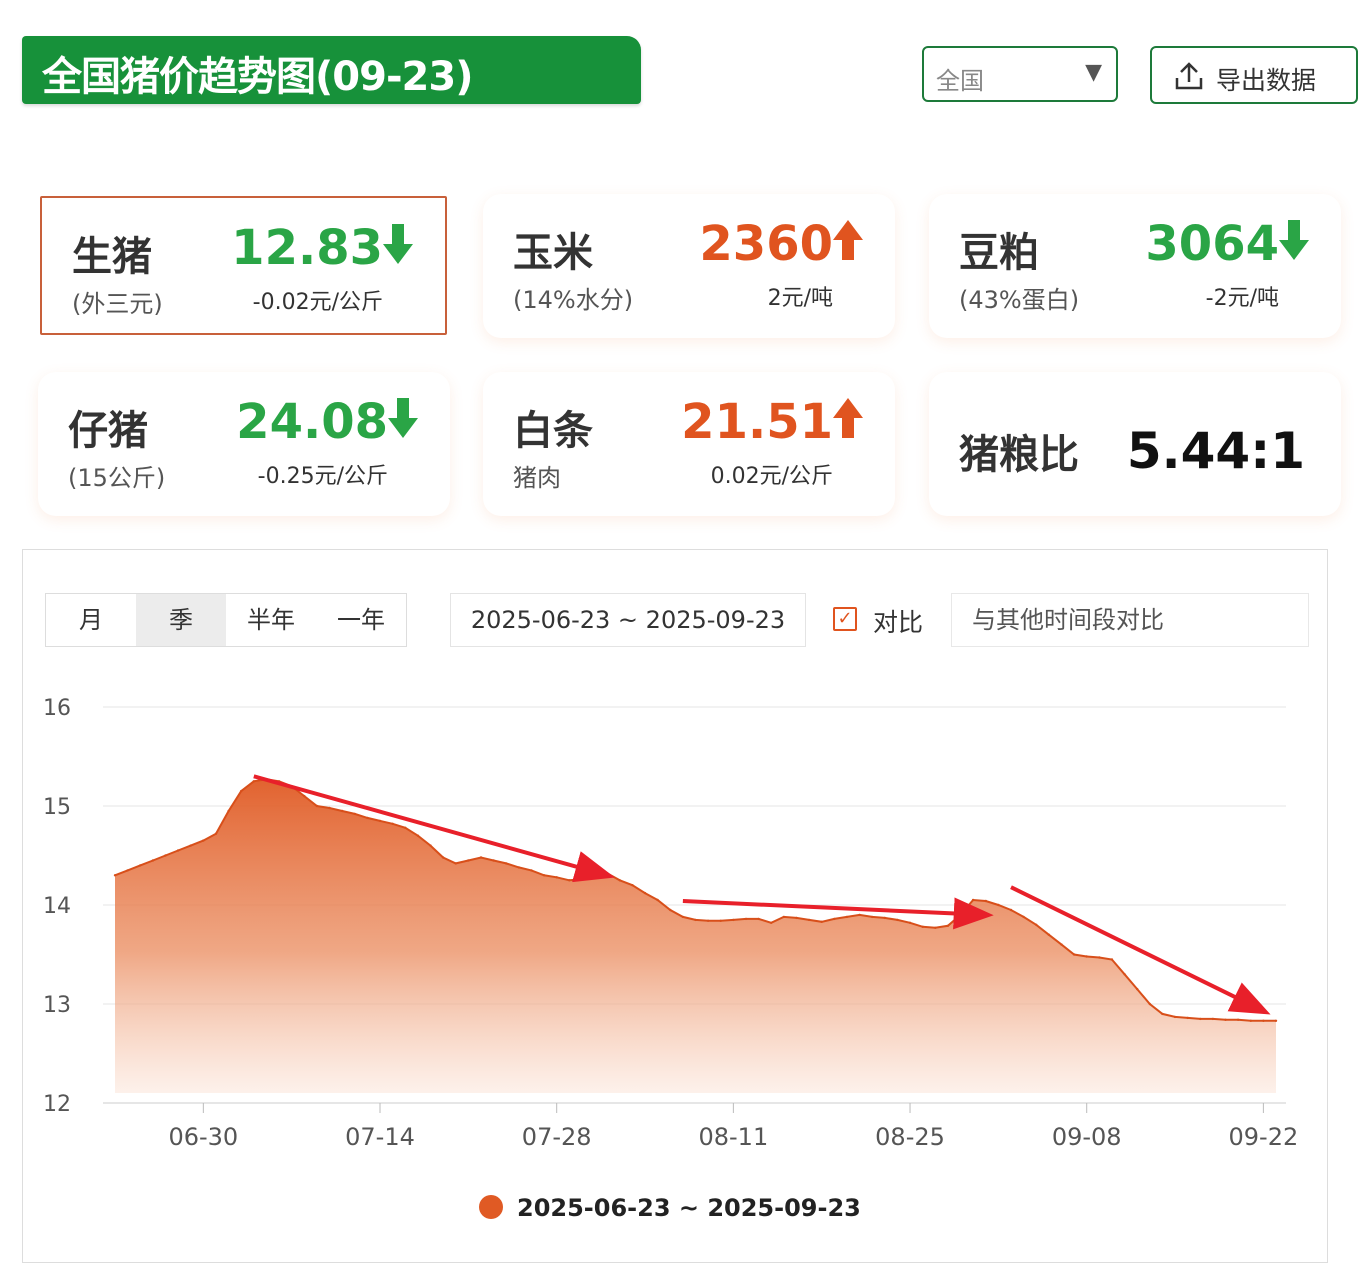 This screenshot has height=1288, width=1360. What do you see at coordinates (1264, 1137) in the screenshot?
I see `x-tick-label: 09-22` at bounding box center [1264, 1137].